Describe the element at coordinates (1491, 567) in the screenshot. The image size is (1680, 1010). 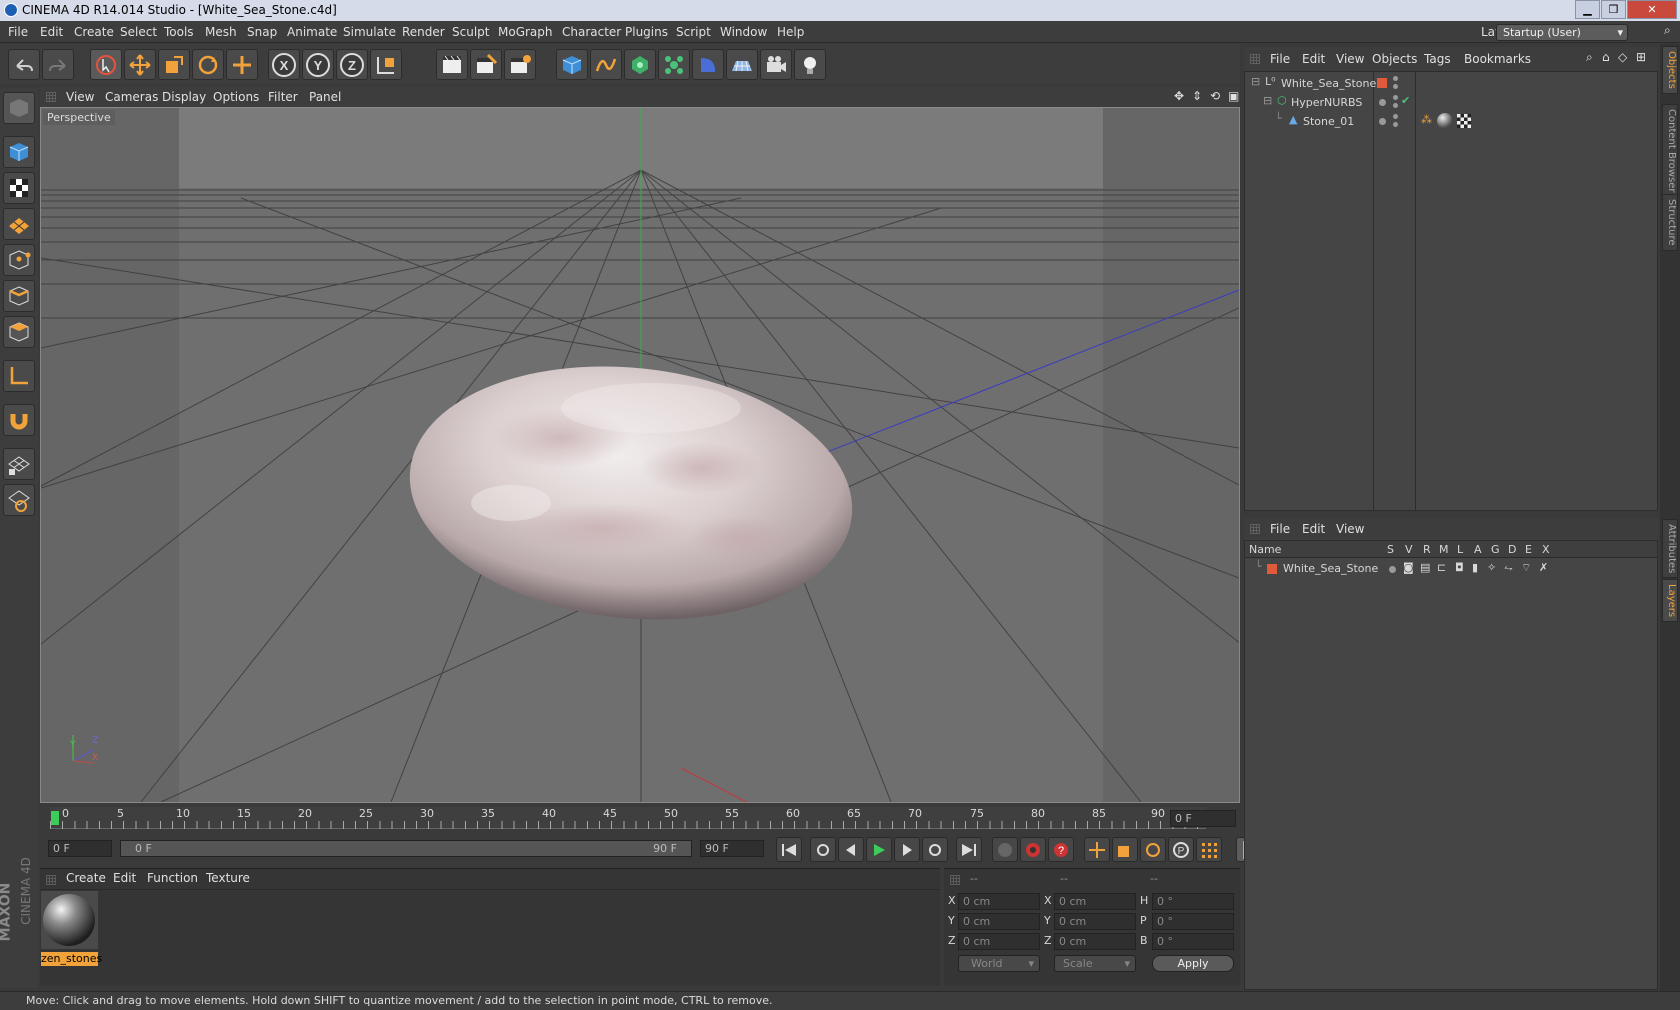
I see `generator-icon: ✧` at that location.